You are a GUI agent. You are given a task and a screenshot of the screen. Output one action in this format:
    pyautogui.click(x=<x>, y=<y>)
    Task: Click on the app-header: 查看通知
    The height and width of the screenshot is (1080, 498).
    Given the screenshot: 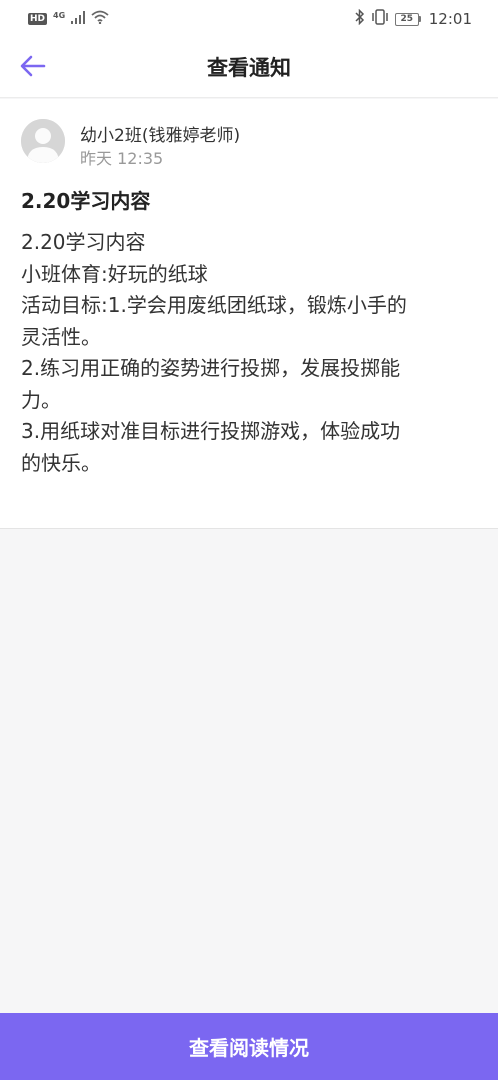 What is the action you would take?
    pyautogui.click(x=249, y=68)
    